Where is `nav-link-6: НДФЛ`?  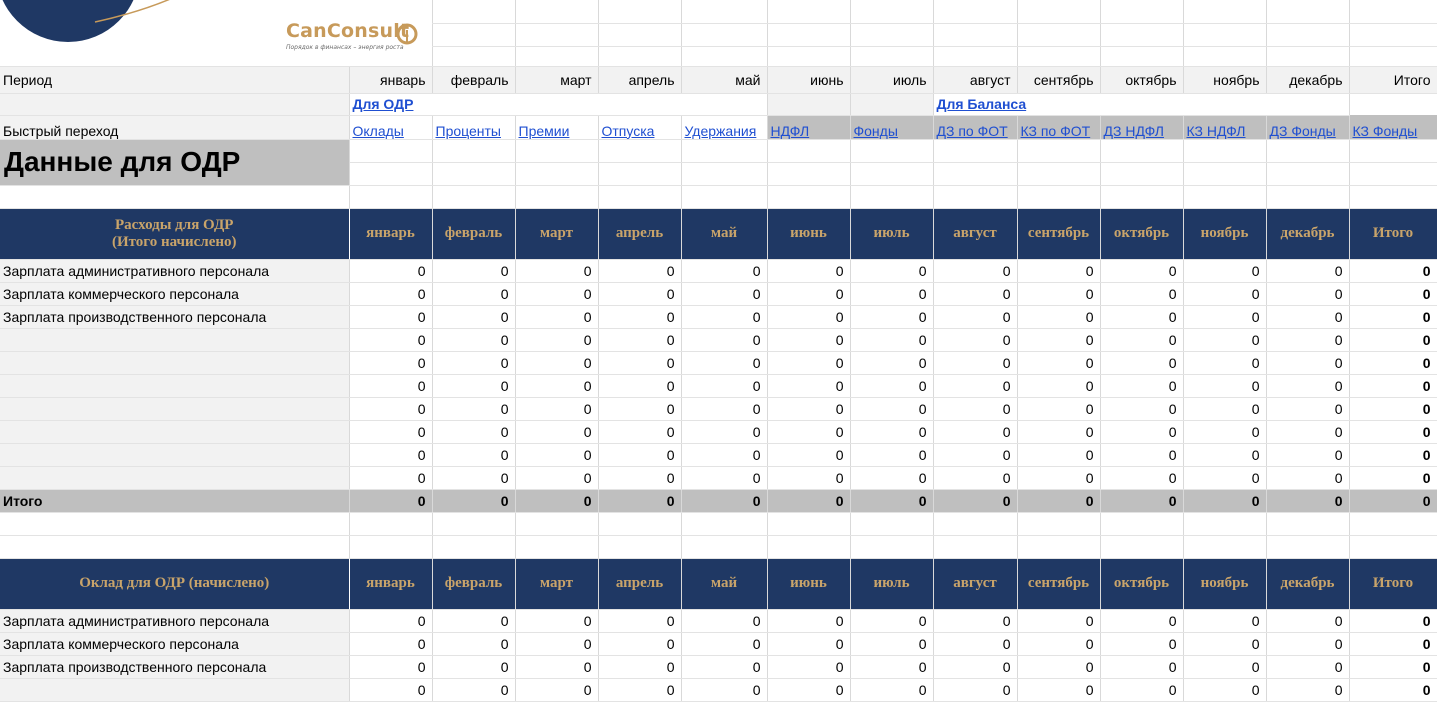
nav-link-6: НДФЛ is located at coordinates (790, 131).